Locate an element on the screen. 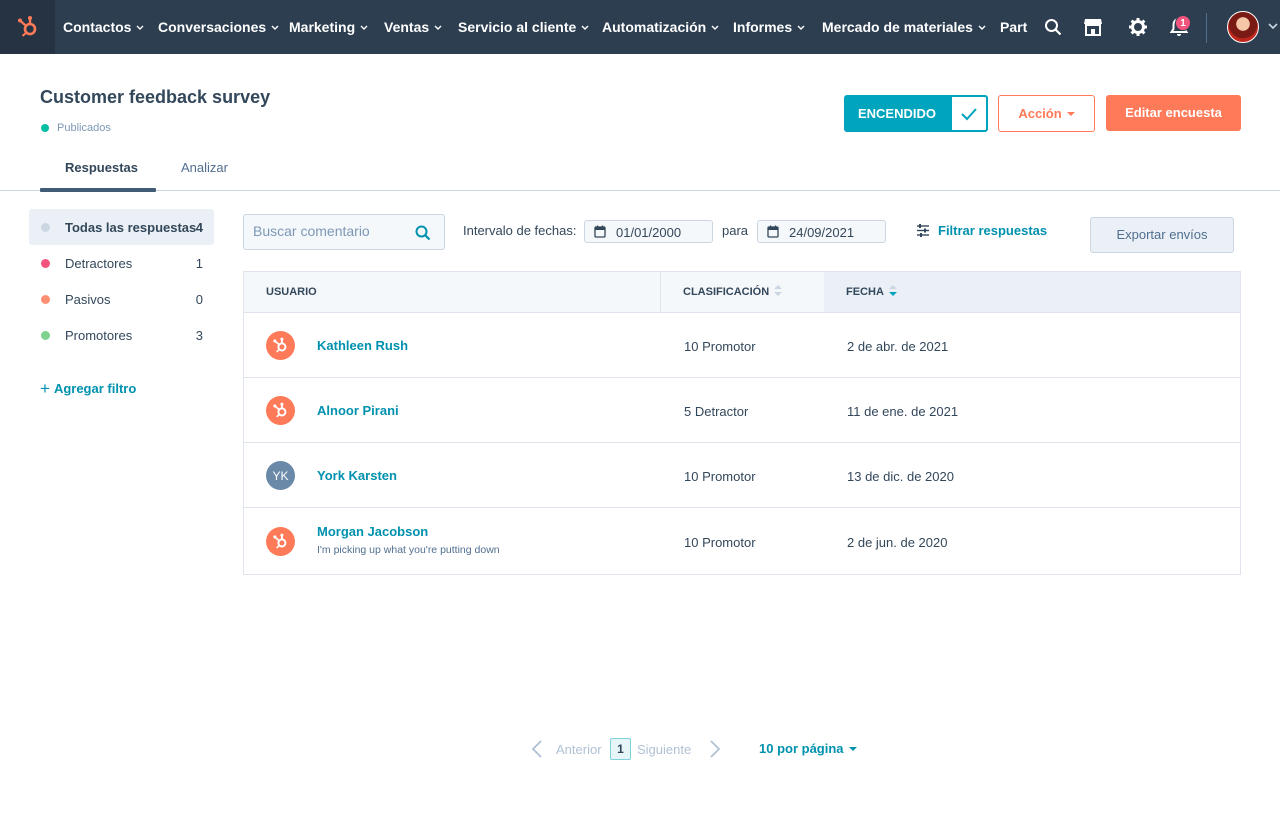 The width and height of the screenshot is (1280, 813). filter-promoters: Promotores 3 is located at coordinates (121, 335).